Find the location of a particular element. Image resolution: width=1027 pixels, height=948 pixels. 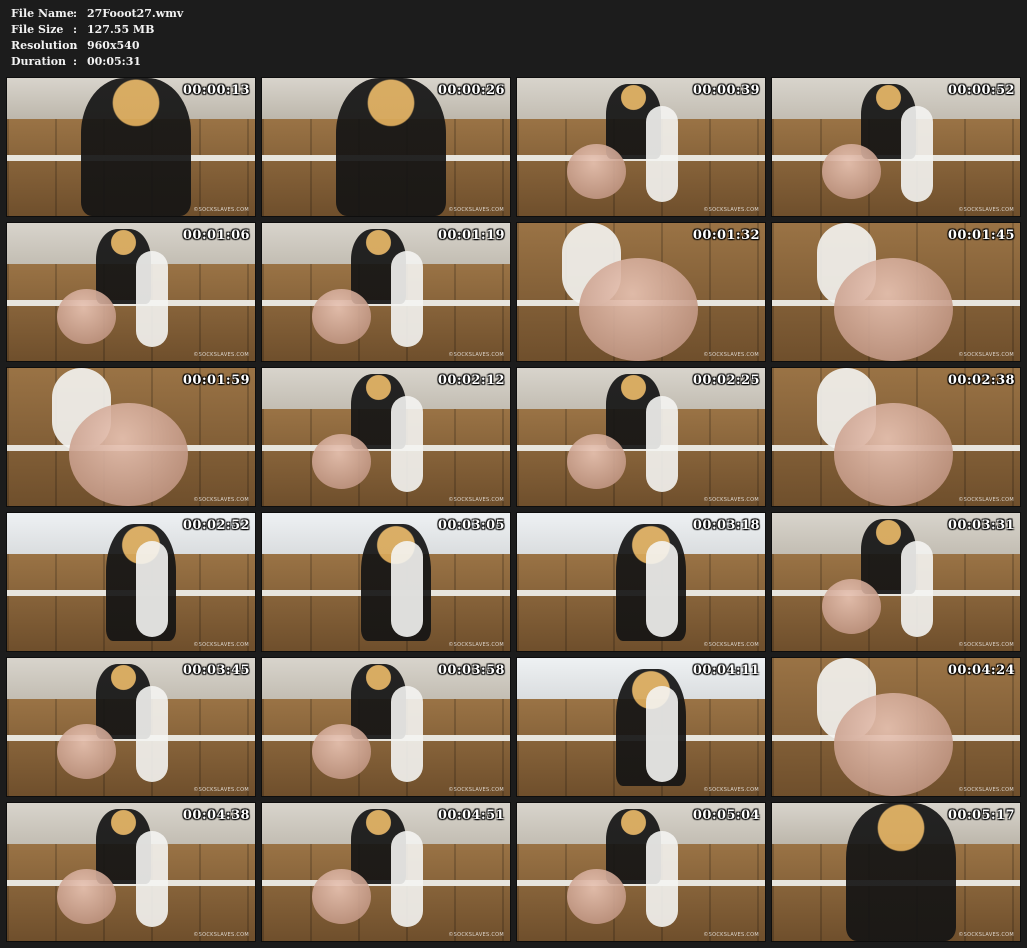

file-info-row: File Name:27Fooot27.wmv is located at coordinates (97, 14).